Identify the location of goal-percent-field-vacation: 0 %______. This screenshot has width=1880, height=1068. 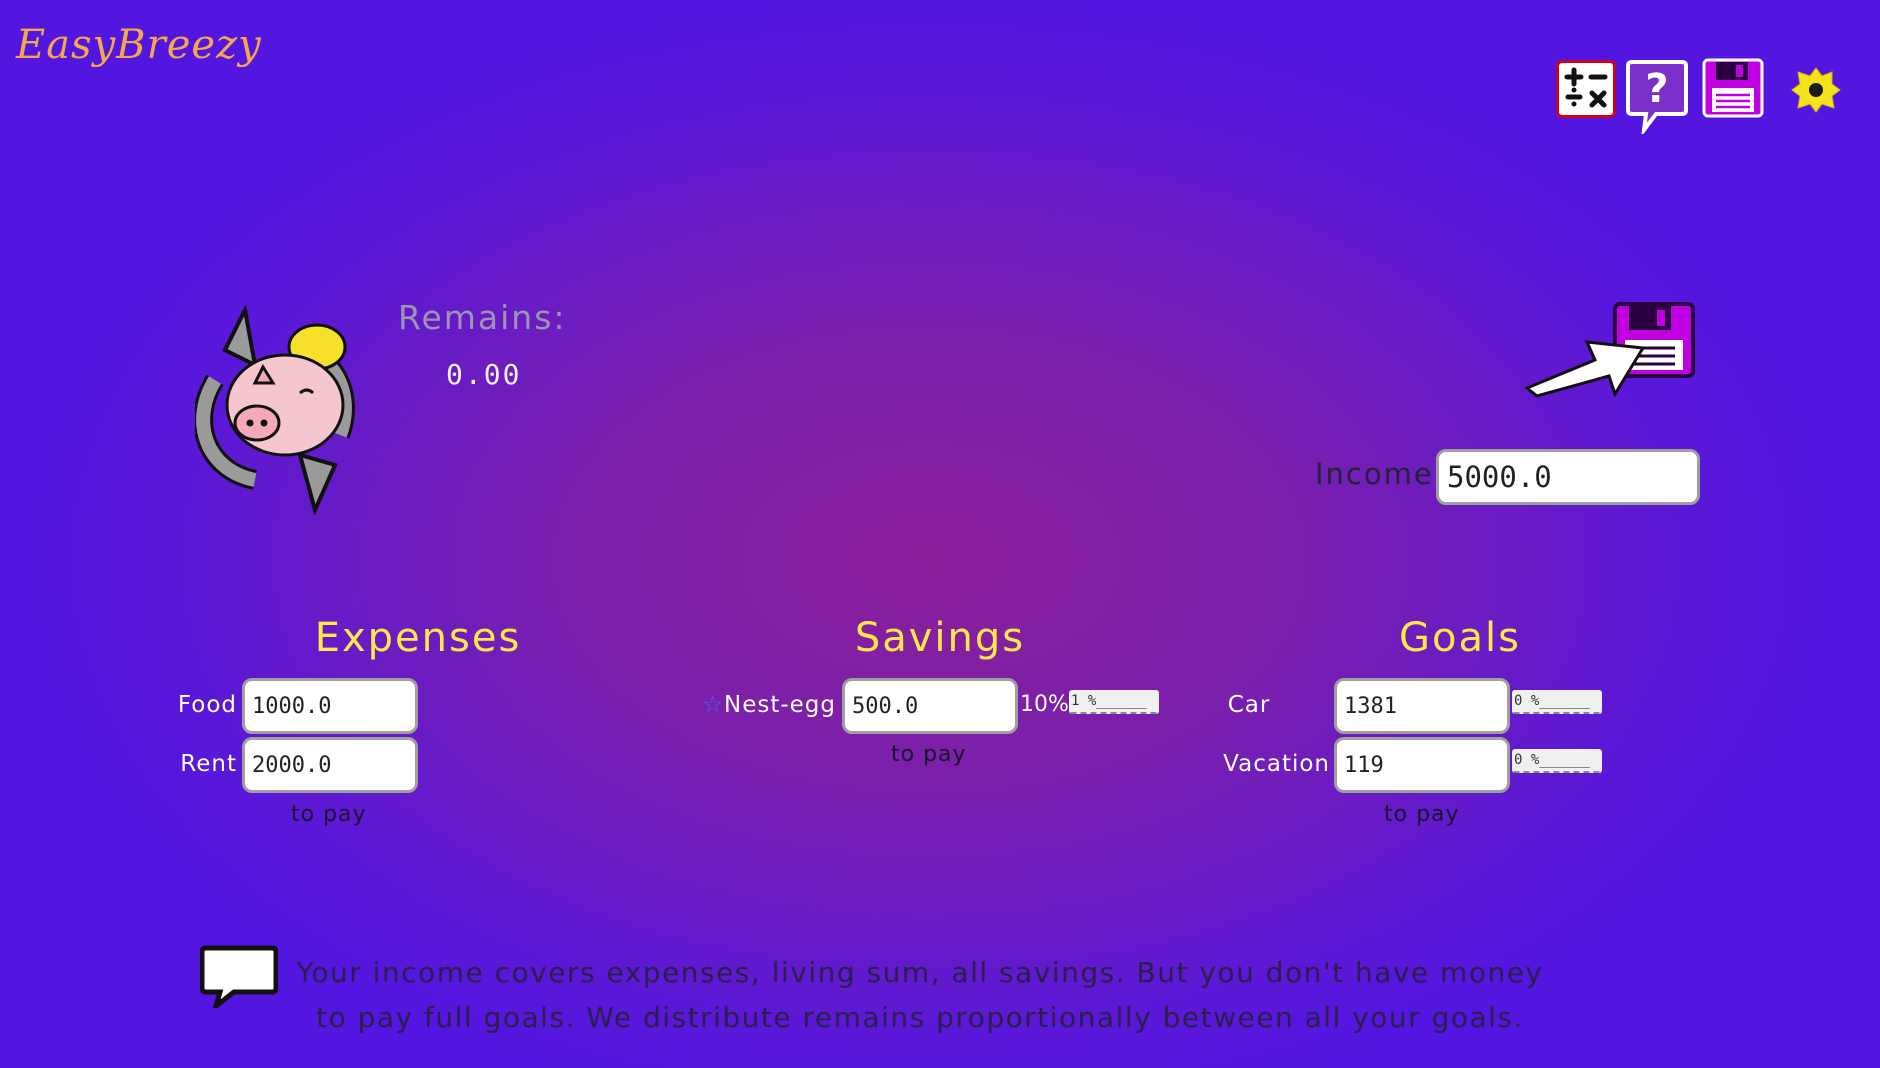
(1557, 761).